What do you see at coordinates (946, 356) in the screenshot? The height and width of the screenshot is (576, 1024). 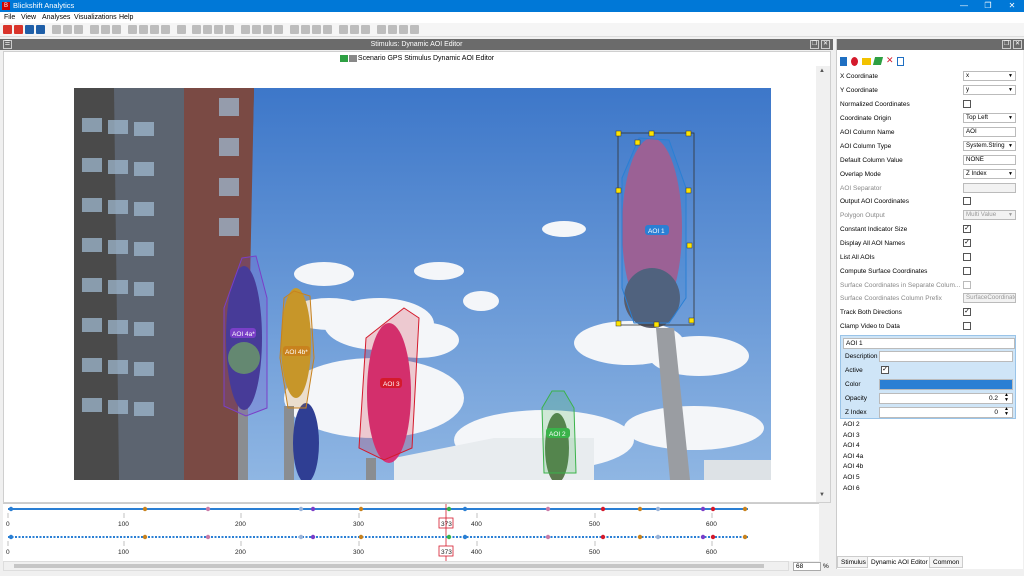 I see `description-input` at bounding box center [946, 356].